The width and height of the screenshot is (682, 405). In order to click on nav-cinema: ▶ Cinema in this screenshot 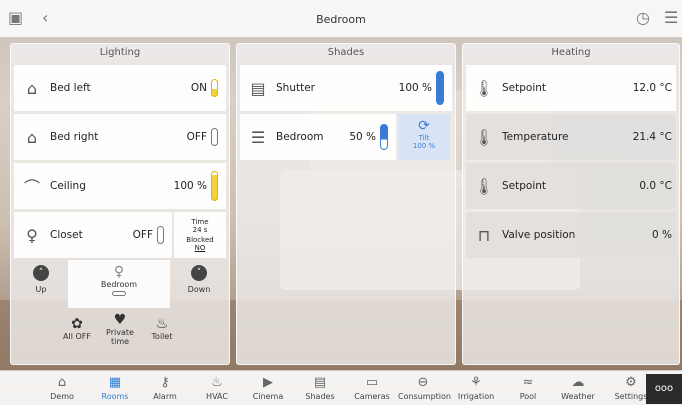, I will do `click(268, 386)`.